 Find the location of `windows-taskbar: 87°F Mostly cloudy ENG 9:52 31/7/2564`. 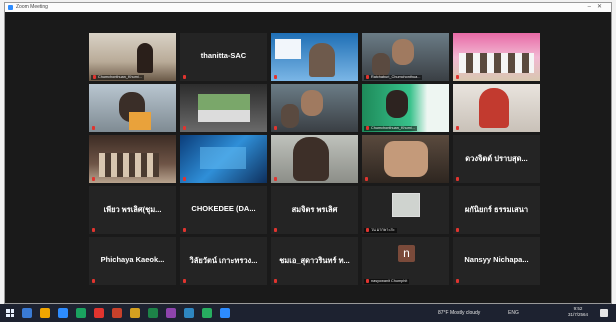

windows-taskbar: 87°F Mostly cloudy ENG 9:52 31/7/2564 is located at coordinates (308, 313).